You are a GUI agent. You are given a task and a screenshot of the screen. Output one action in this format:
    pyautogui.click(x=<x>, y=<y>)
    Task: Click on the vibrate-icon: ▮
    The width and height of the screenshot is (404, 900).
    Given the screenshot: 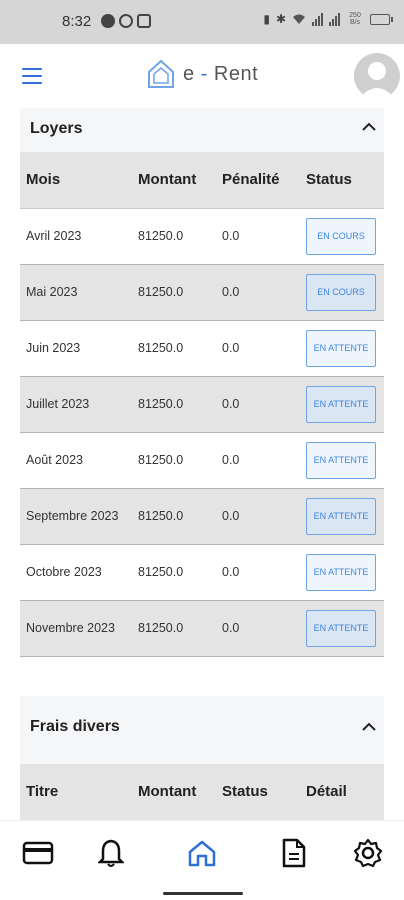 What is the action you would take?
    pyautogui.click(x=266, y=19)
    